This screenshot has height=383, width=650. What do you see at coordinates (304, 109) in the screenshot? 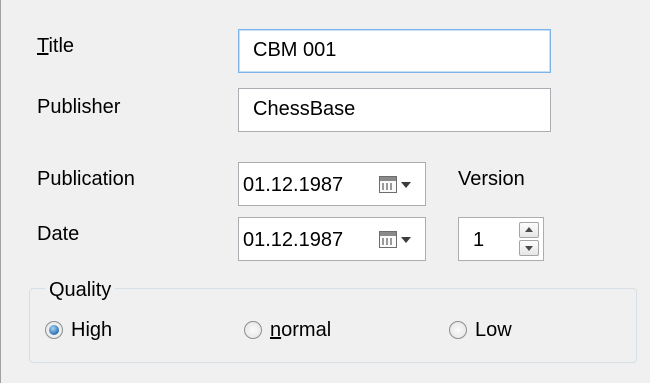
I see `publisher-input-value: ChessBase` at bounding box center [304, 109].